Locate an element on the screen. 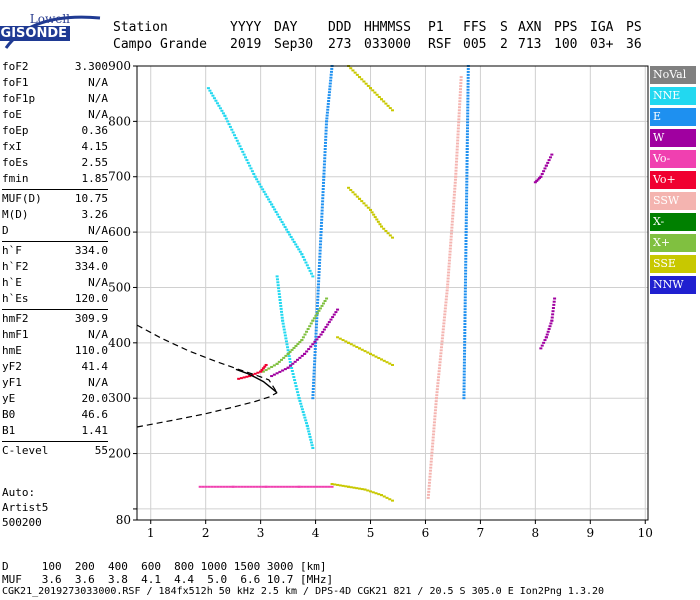 The height and width of the screenshot is (600, 700). param-row: MUF(D) 10.75 is located at coordinates (55, 199).